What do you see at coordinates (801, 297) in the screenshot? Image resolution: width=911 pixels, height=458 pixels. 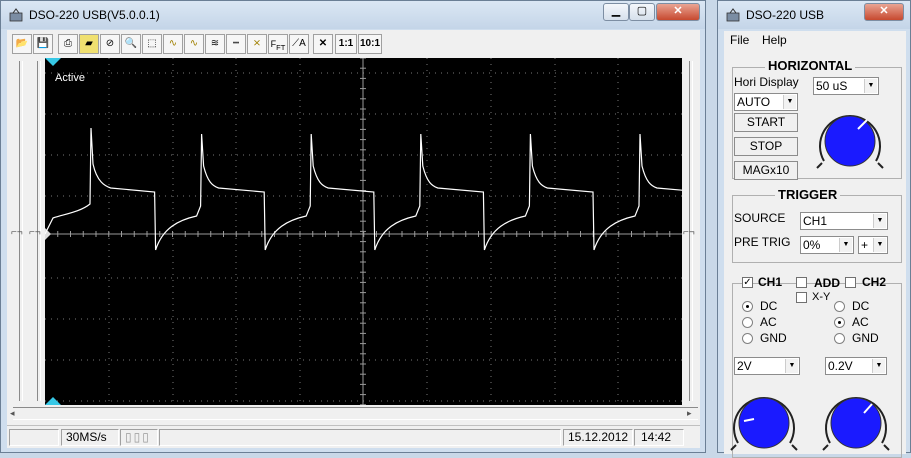 I see `xy-checkbox` at bounding box center [801, 297].